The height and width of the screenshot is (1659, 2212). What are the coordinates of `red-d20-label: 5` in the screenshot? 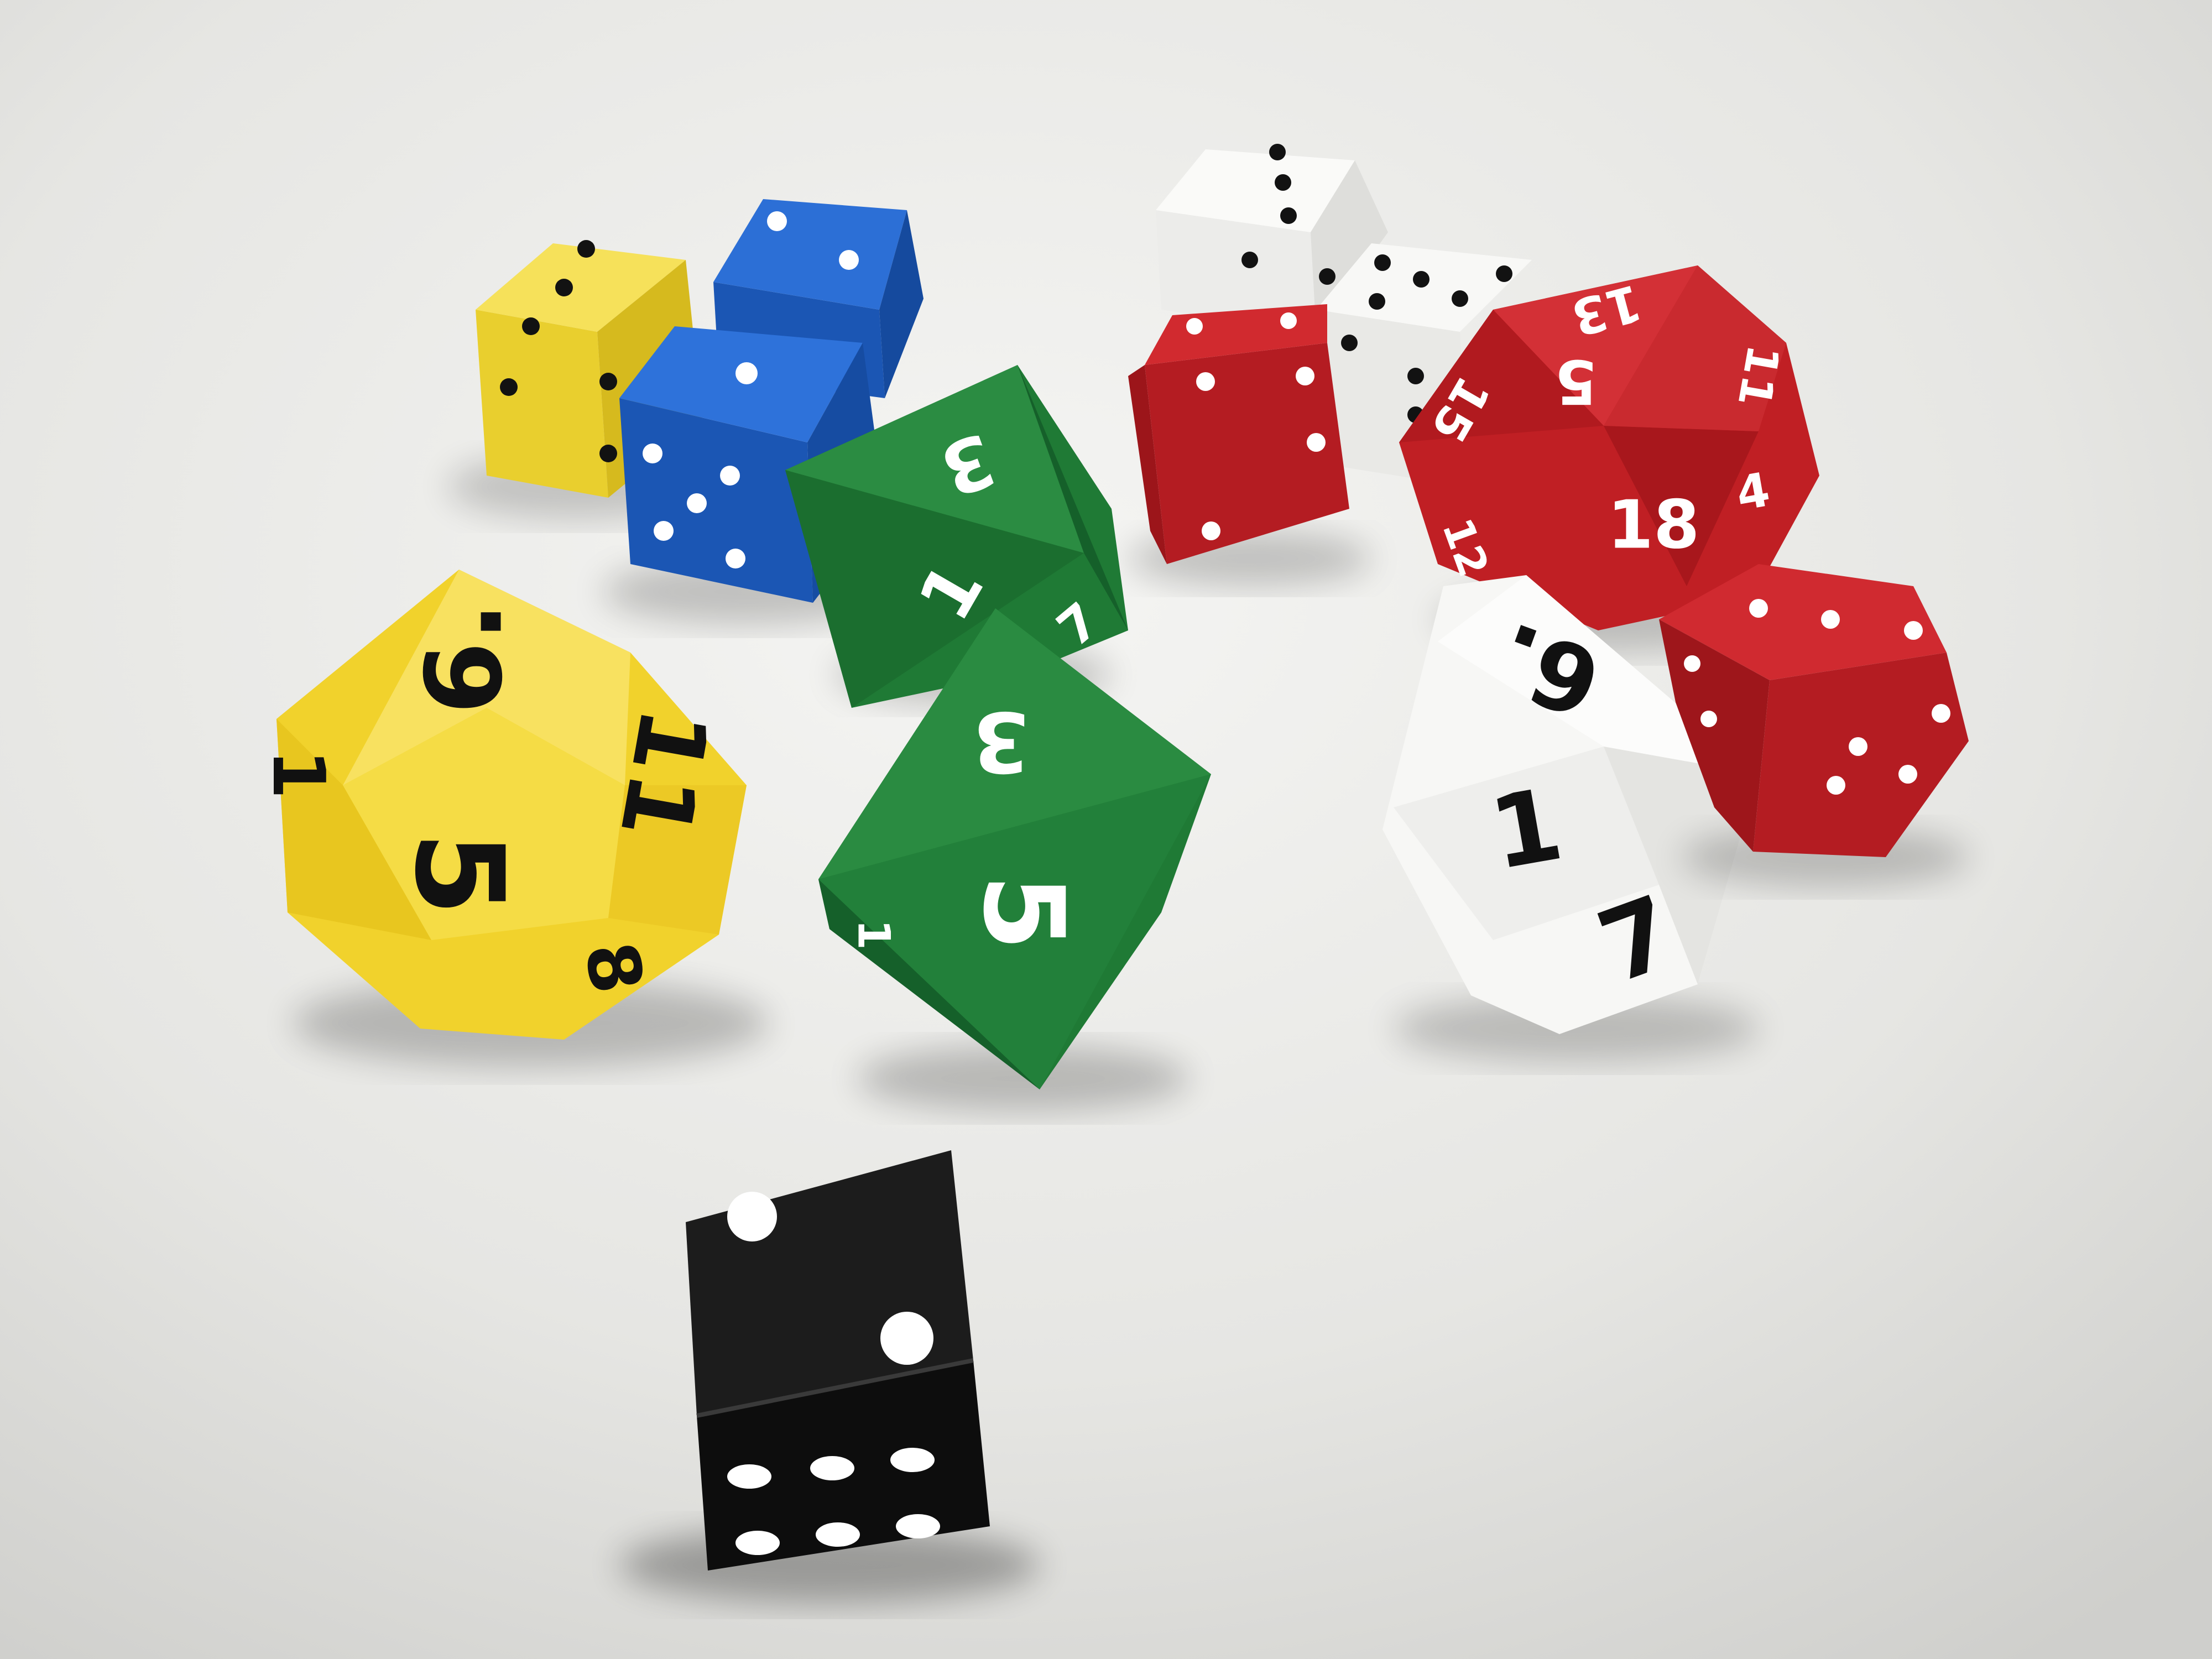 It's located at (1576, 382).